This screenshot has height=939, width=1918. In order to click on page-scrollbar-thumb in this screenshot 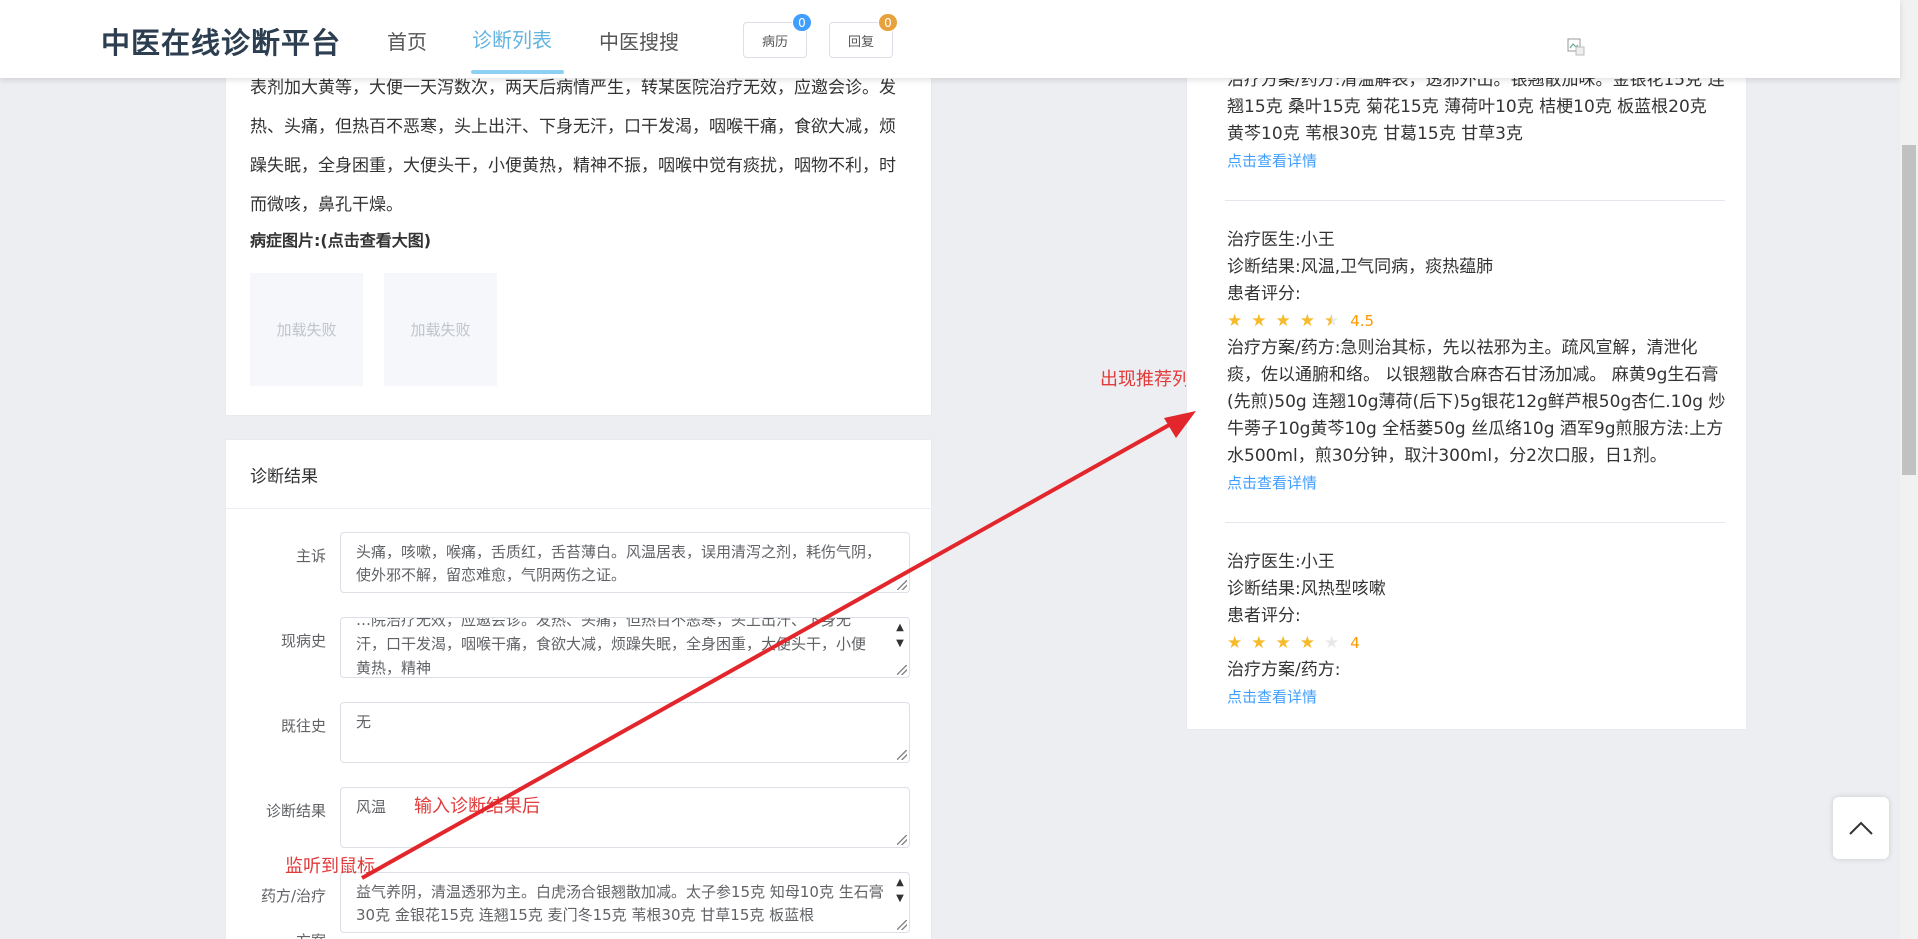, I will do `click(1909, 310)`.